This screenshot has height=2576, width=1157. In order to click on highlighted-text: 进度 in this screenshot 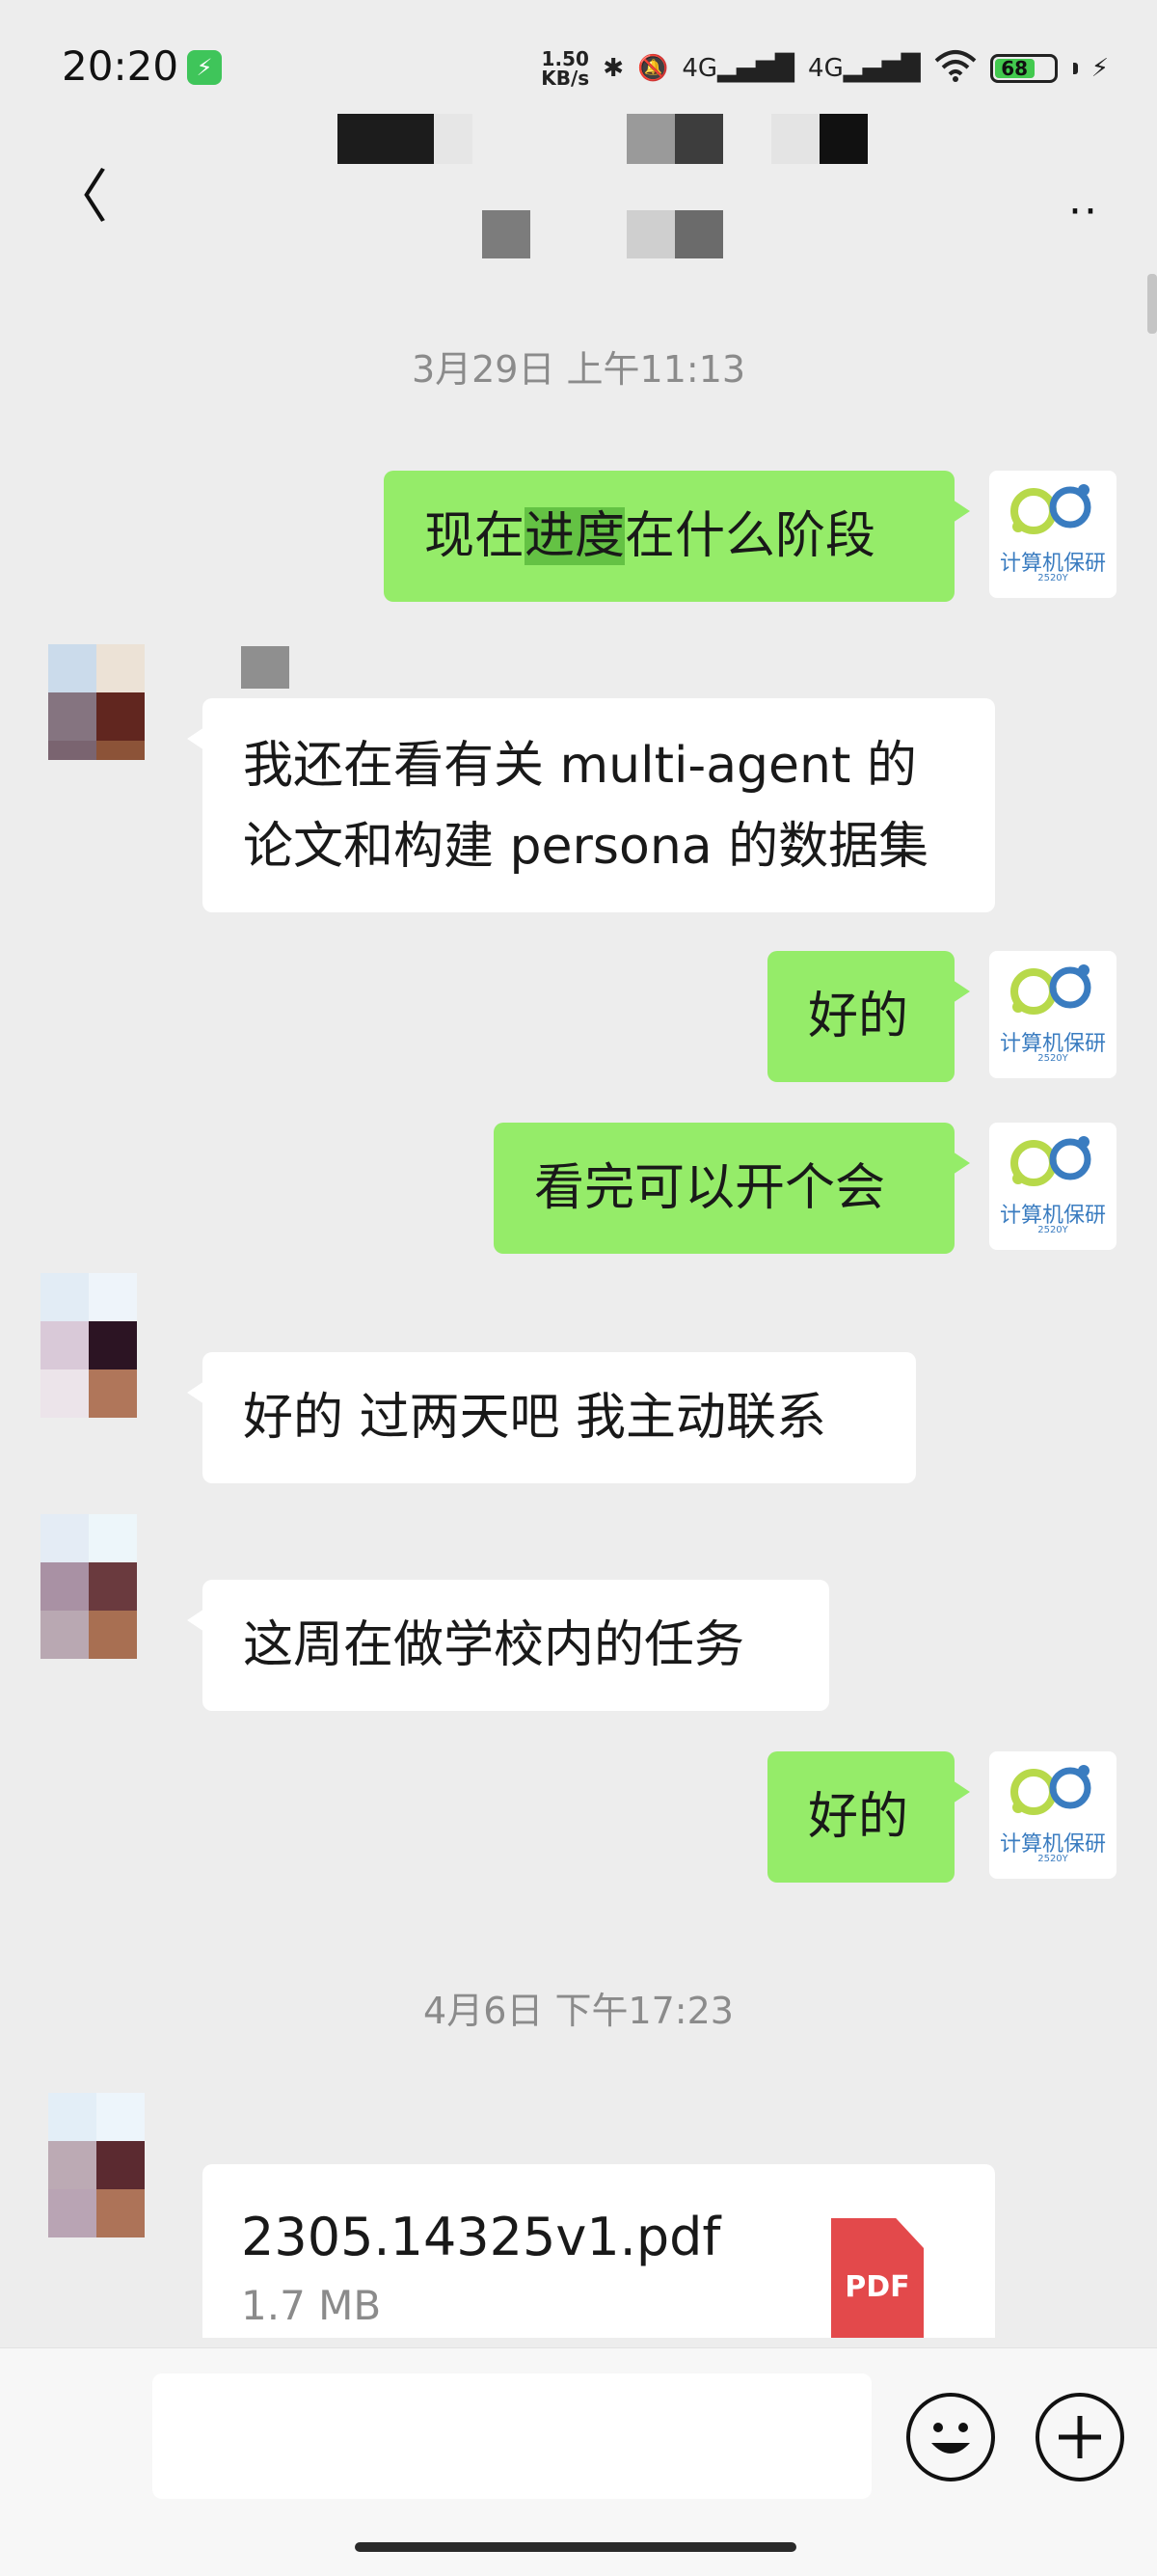, I will do `click(575, 536)`.